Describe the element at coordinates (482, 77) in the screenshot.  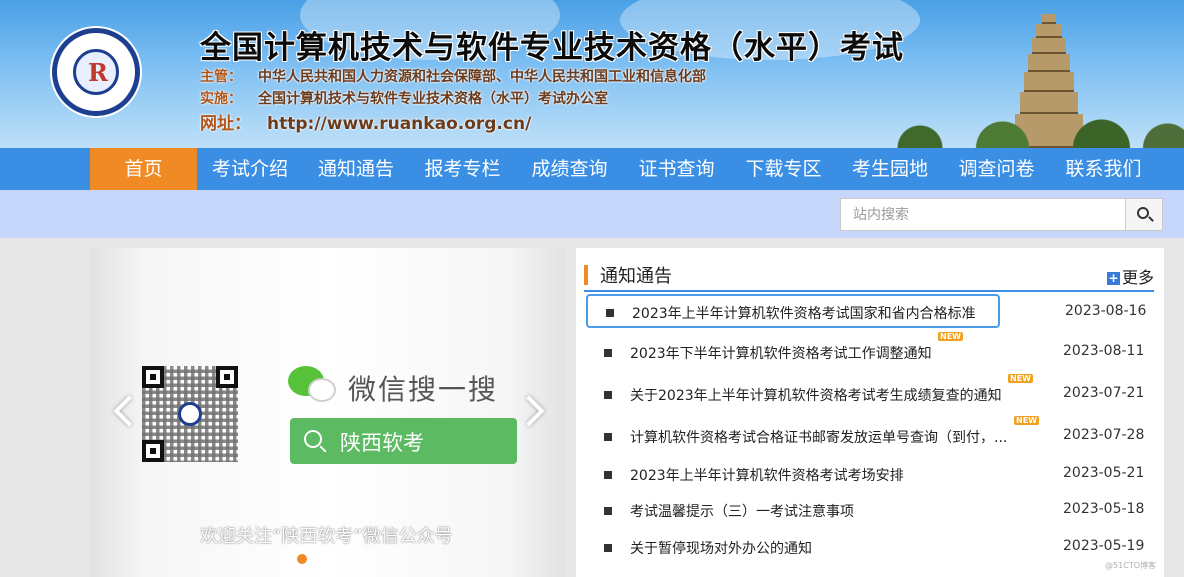
I see `sponsor-text: 中华人民共和国人力资源和社会保障部、中华人民共和国工业和信息化部` at that location.